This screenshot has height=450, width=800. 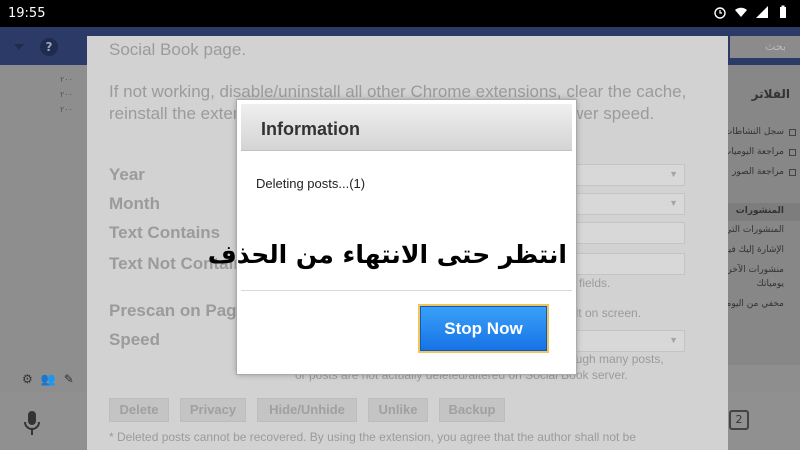 What do you see at coordinates (134, 203) in the screenshot?
I see `field-label-month: Month` at bounding box center [134, 203].